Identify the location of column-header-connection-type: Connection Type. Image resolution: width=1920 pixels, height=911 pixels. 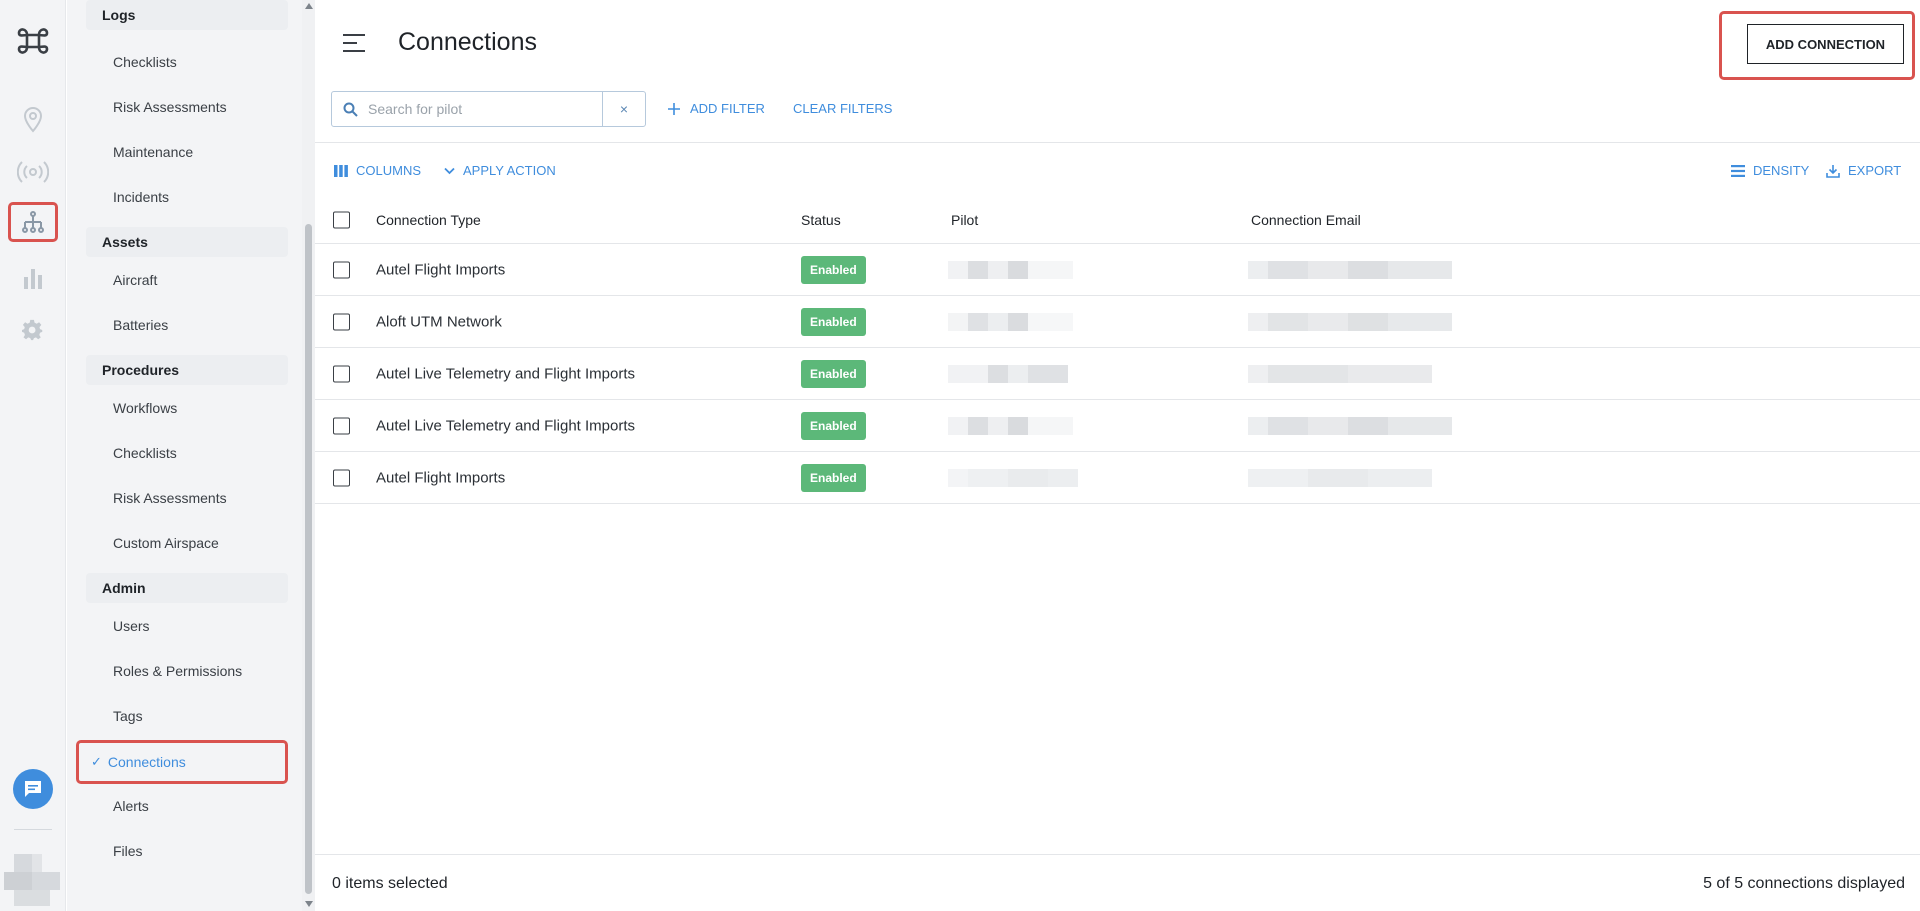
(428, 220).